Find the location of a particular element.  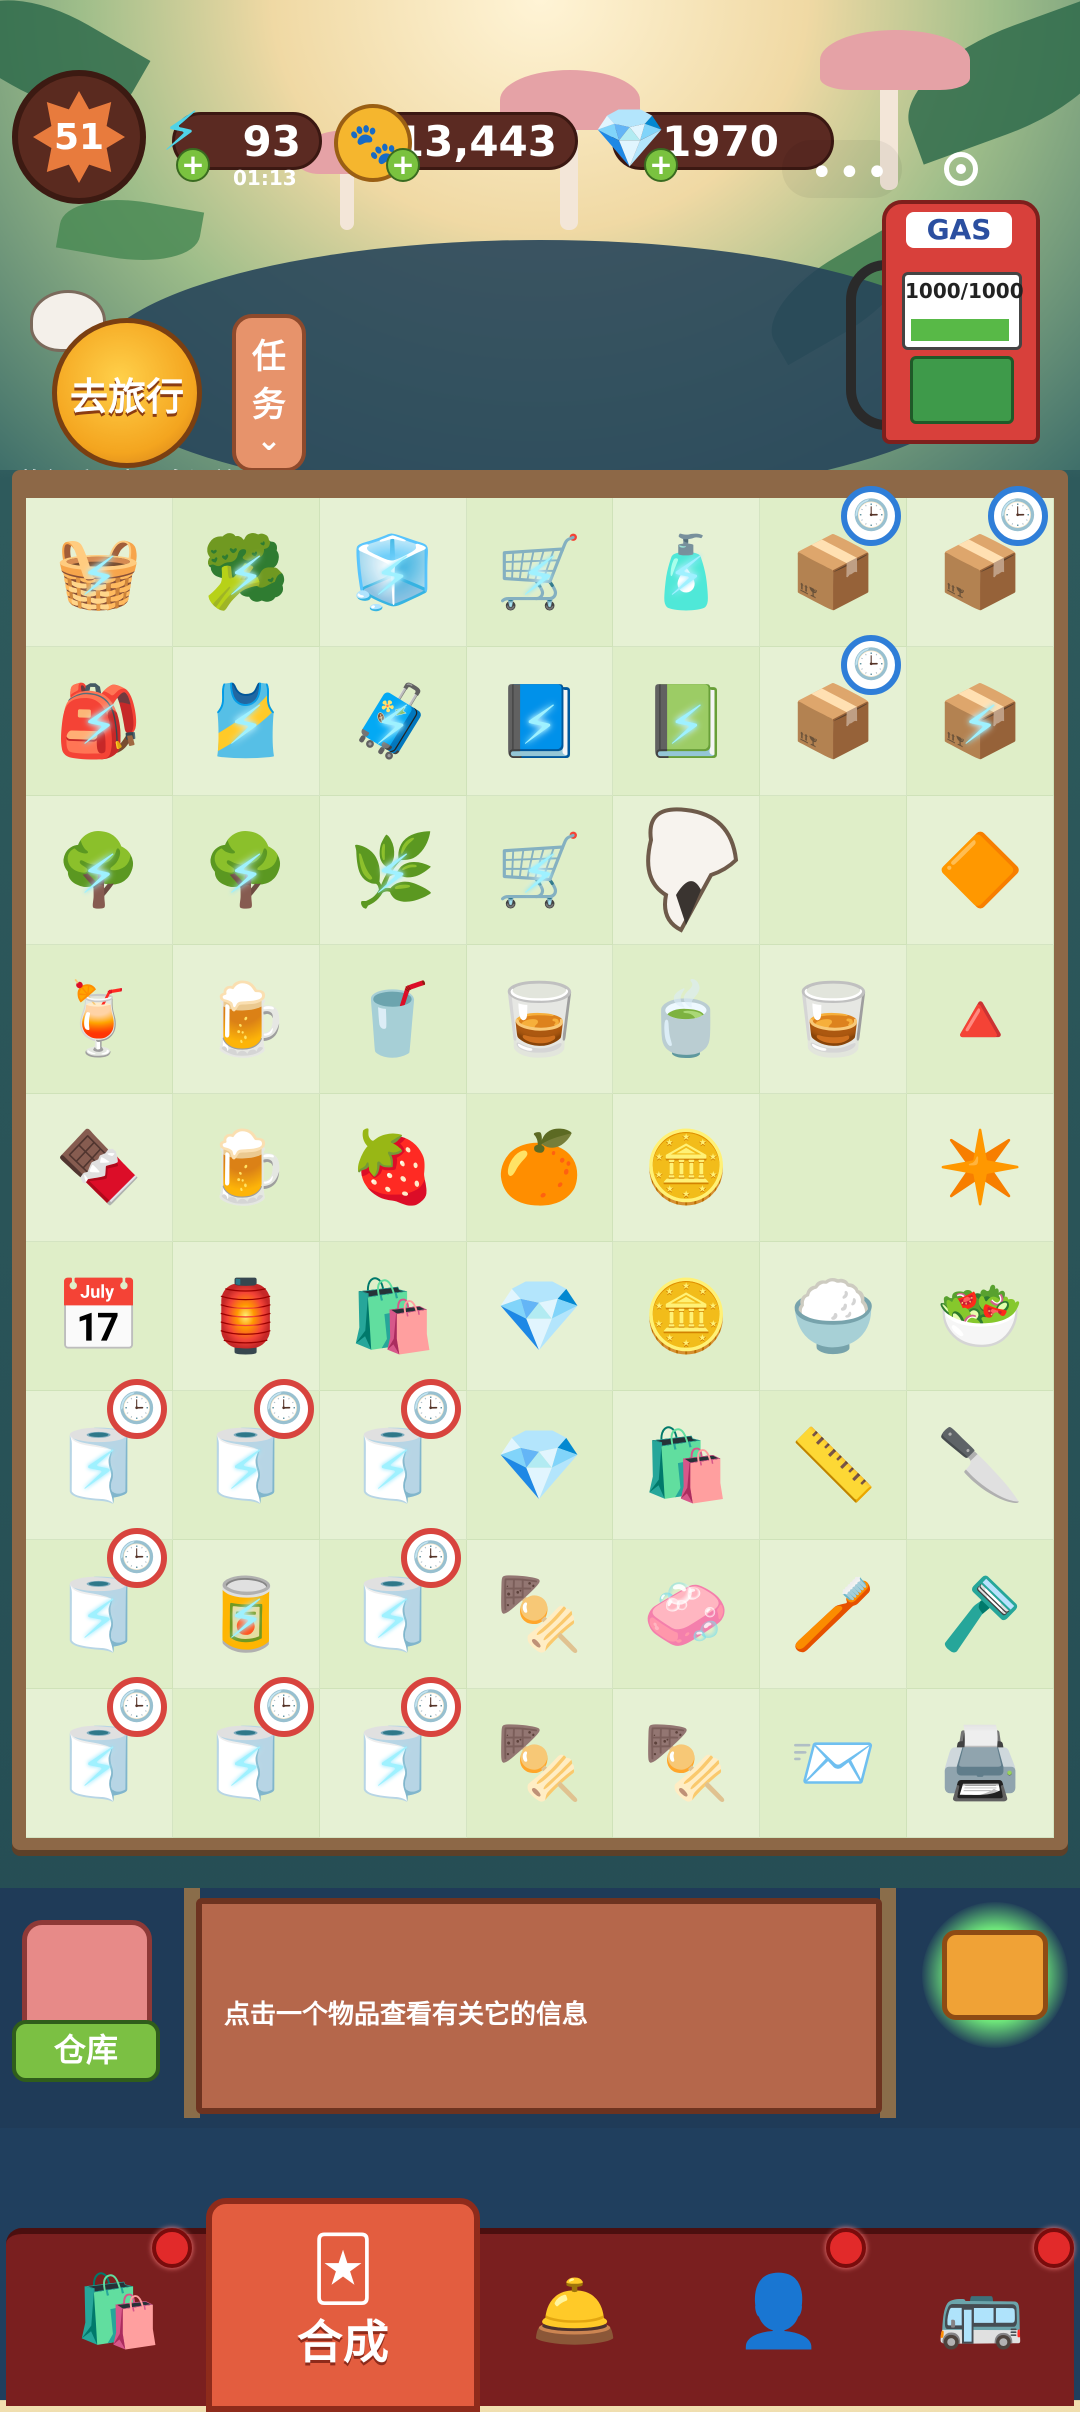

board-cell: 🧊 is located at coordinates (393, 572).